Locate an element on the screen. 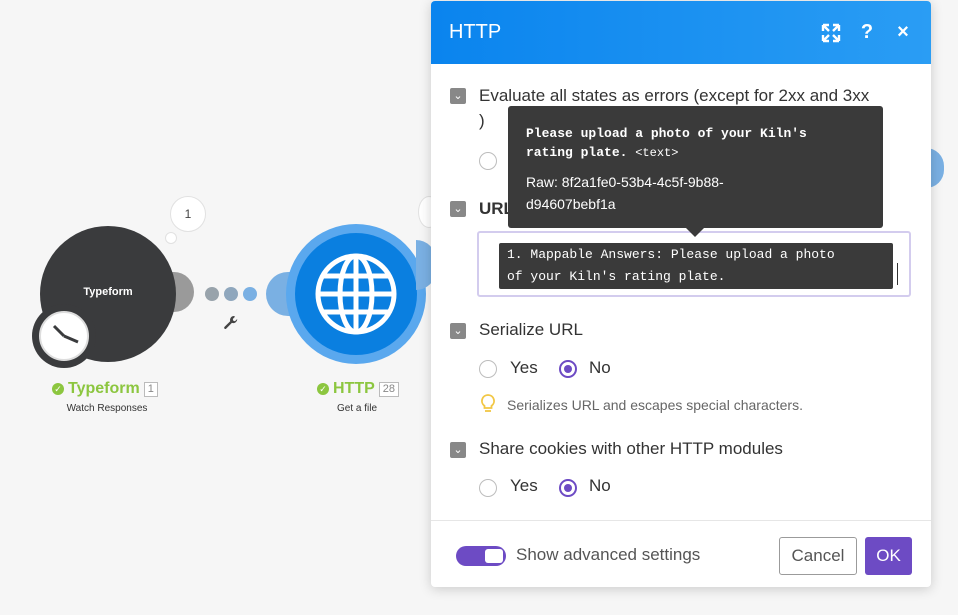 The height and width of the screenshot is (615, 958). pill-text-line2: of your Kiln's rating plate. is located at coordinates (616, 276).